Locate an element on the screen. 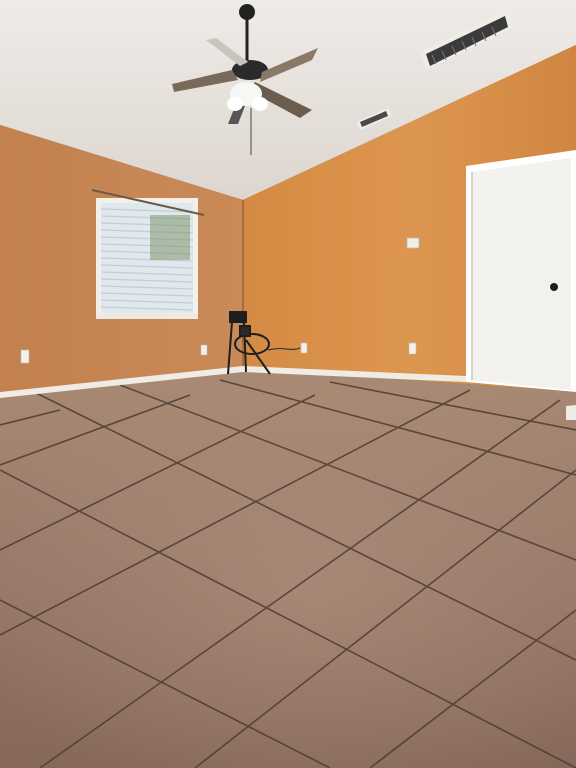  door is located at coordinates (521, 271).